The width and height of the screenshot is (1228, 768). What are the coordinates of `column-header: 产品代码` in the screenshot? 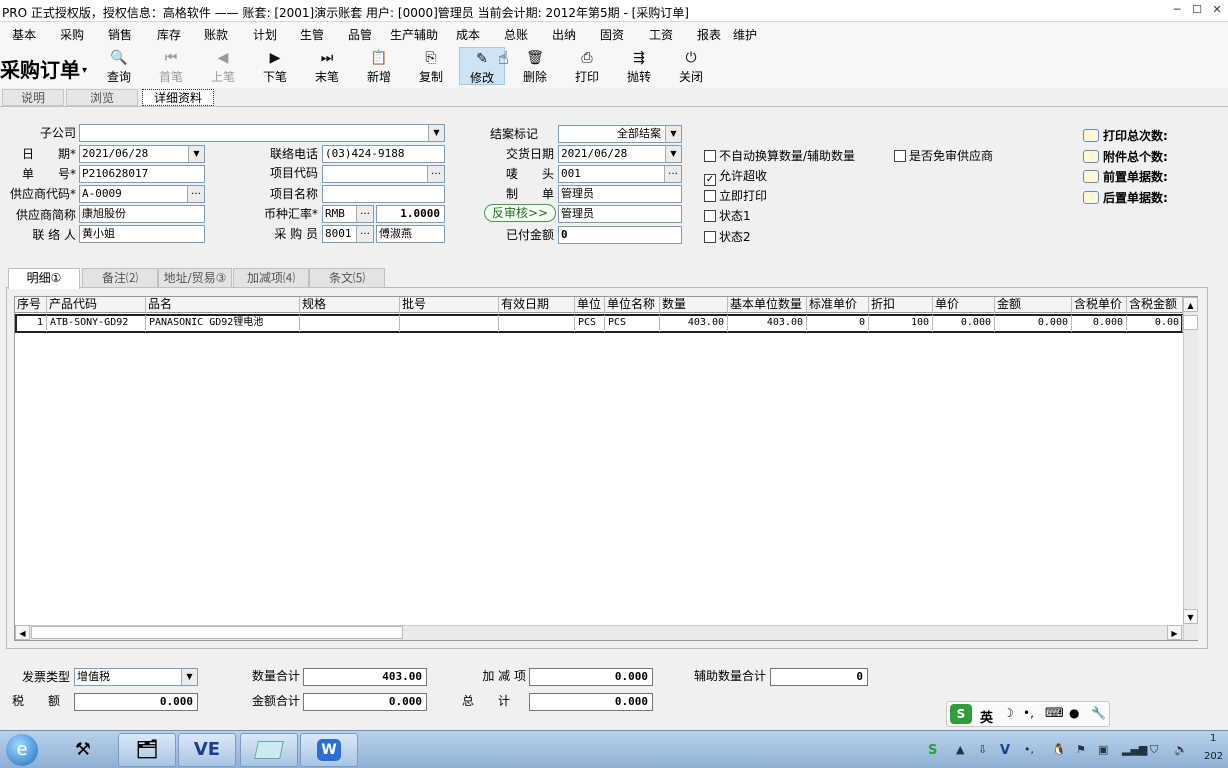 It's located at (96, 305).